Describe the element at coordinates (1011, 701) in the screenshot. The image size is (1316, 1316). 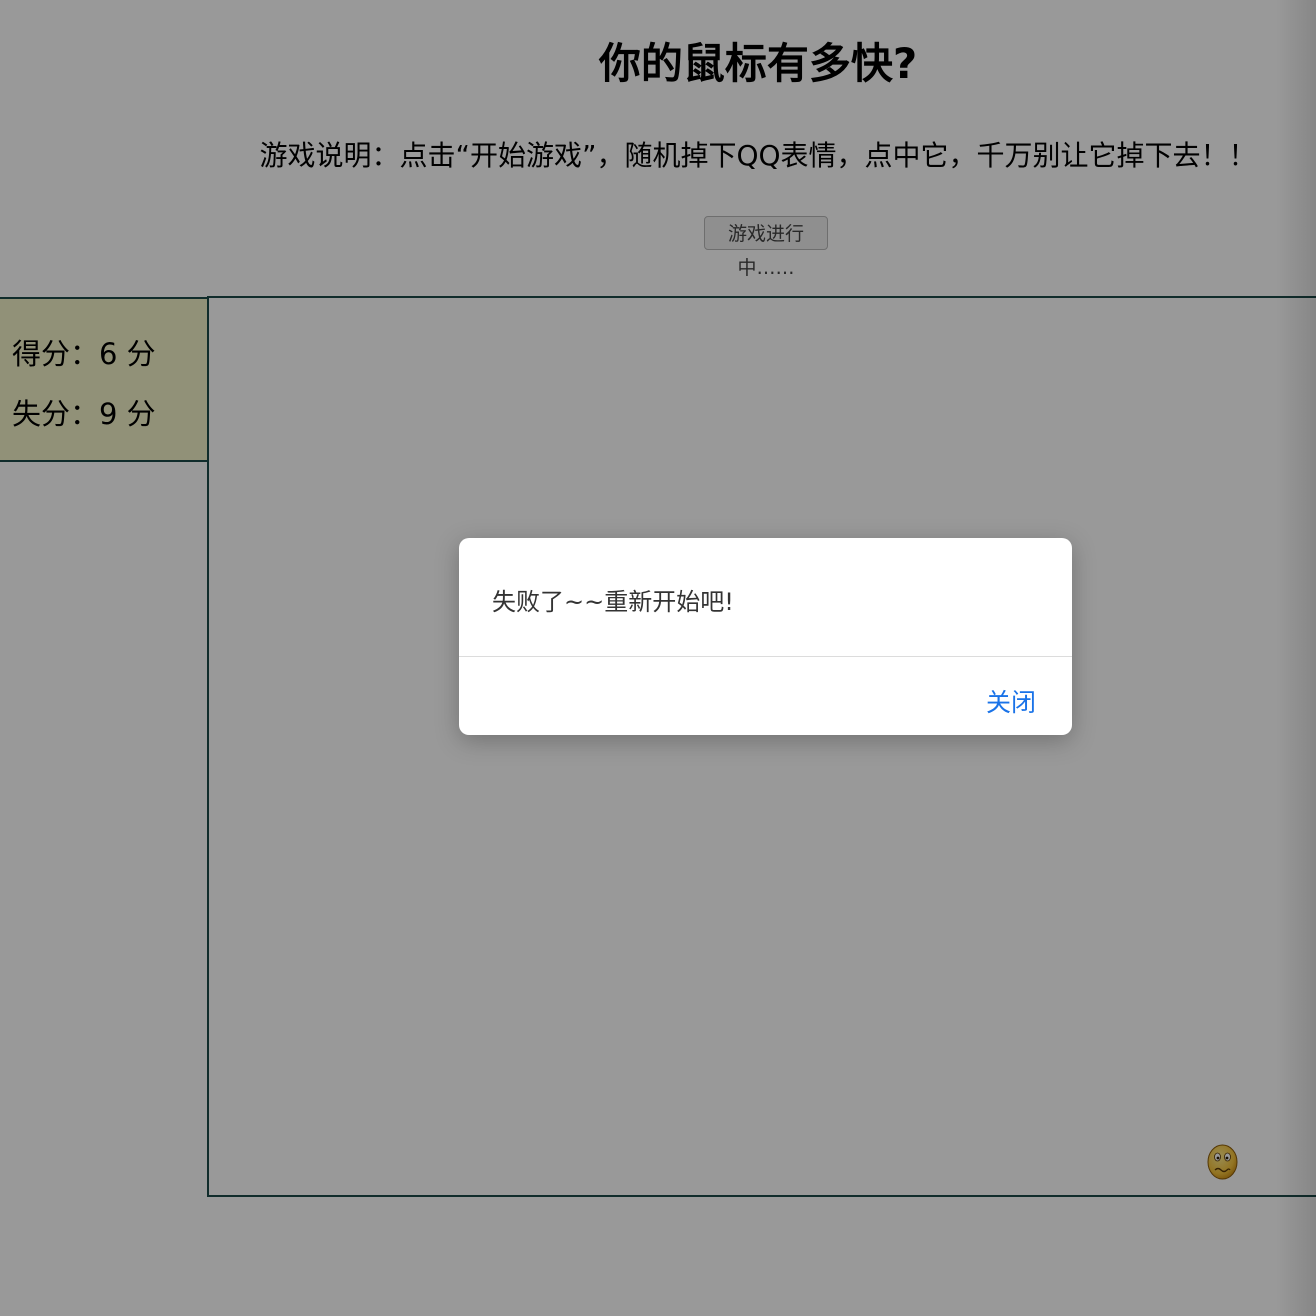
I see `close-button: 关闭` at that location.